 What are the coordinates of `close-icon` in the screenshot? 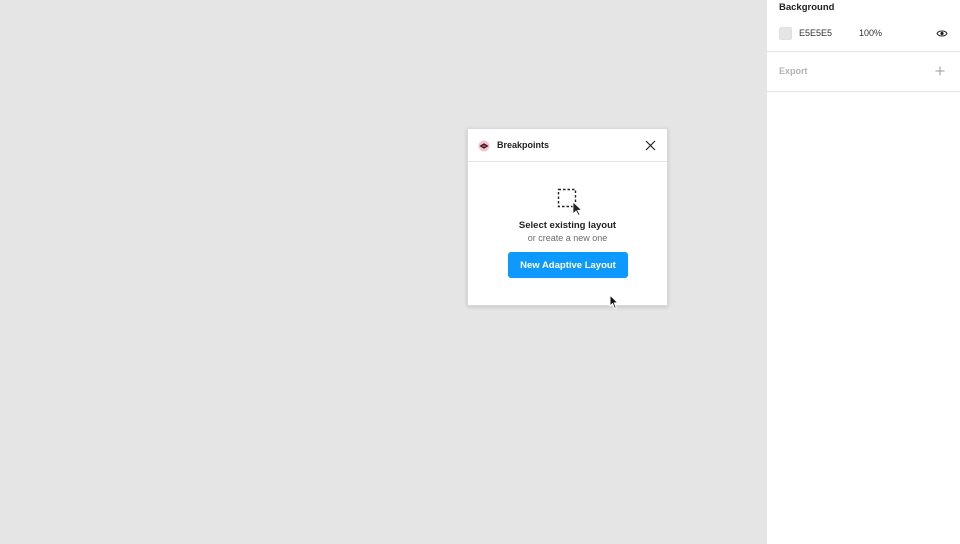 It's located at (650, 145).